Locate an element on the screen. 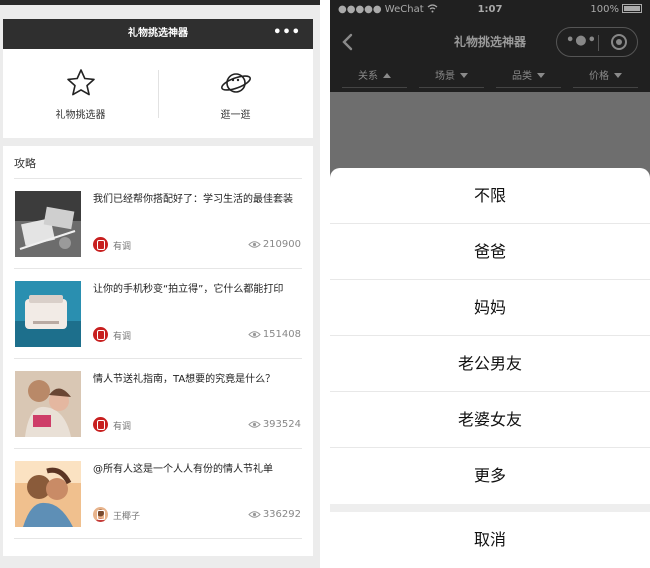 Image resolution: width=650 pixels, height=568 pixels. navigation-bar: 礼物挑选神器 •●• is located at coordinates (490, 42).